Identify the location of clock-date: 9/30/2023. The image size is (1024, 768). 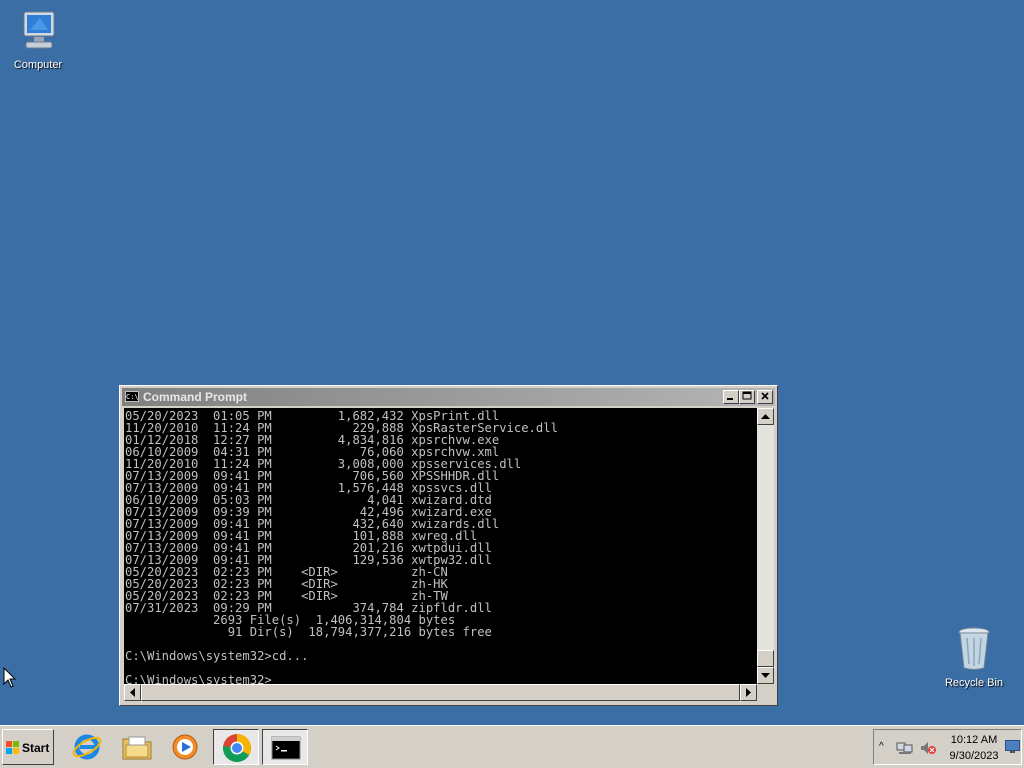
(974, 756).